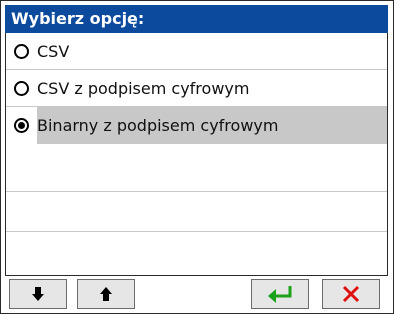  I want to click on arrow-down-icon, so click(38, 294).